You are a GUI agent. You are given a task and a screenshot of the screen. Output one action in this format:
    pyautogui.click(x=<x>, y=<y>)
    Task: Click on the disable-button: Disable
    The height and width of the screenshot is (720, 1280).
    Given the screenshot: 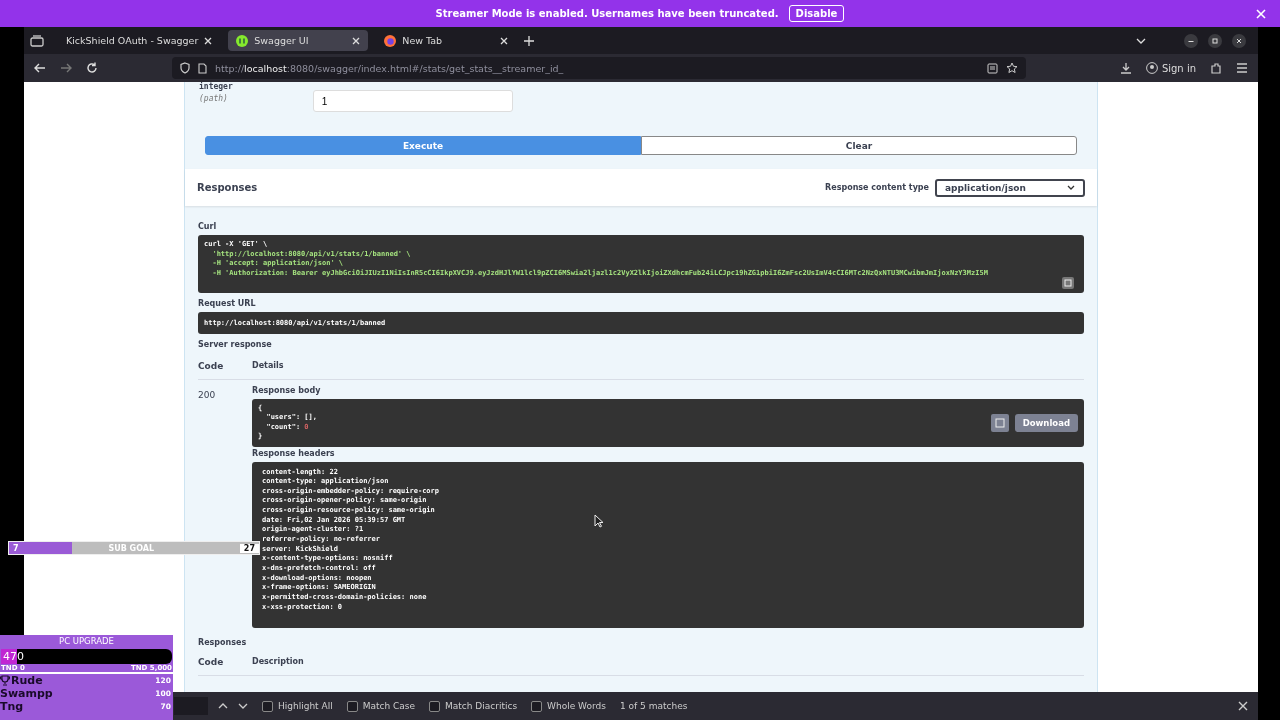 What is the action you would take?
    pyautogui.click(x=816, y=13)
    